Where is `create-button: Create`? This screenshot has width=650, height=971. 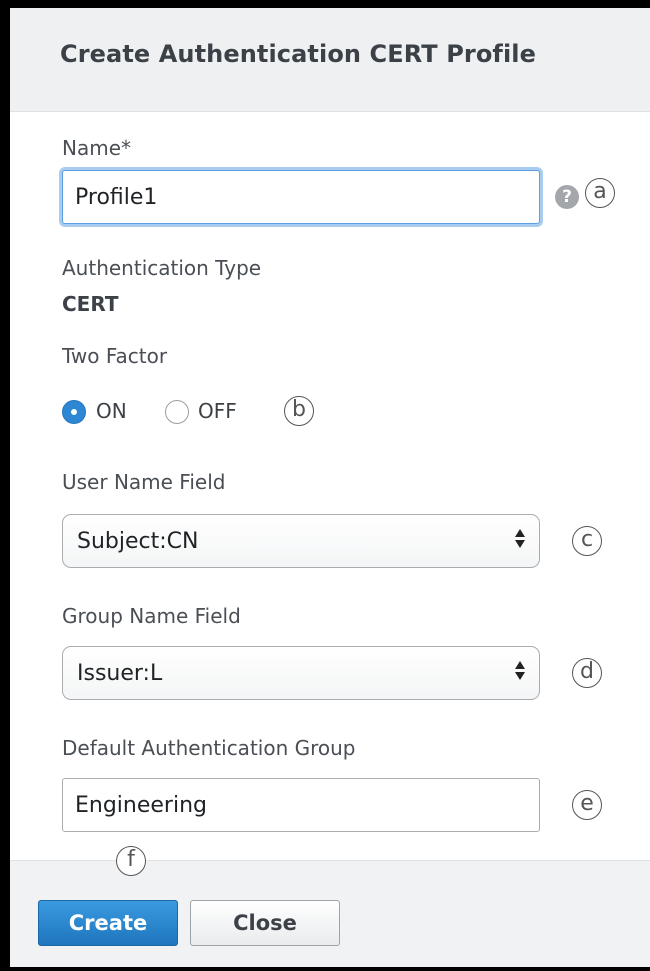 create-button: Create is located at coordinates (108, 923).